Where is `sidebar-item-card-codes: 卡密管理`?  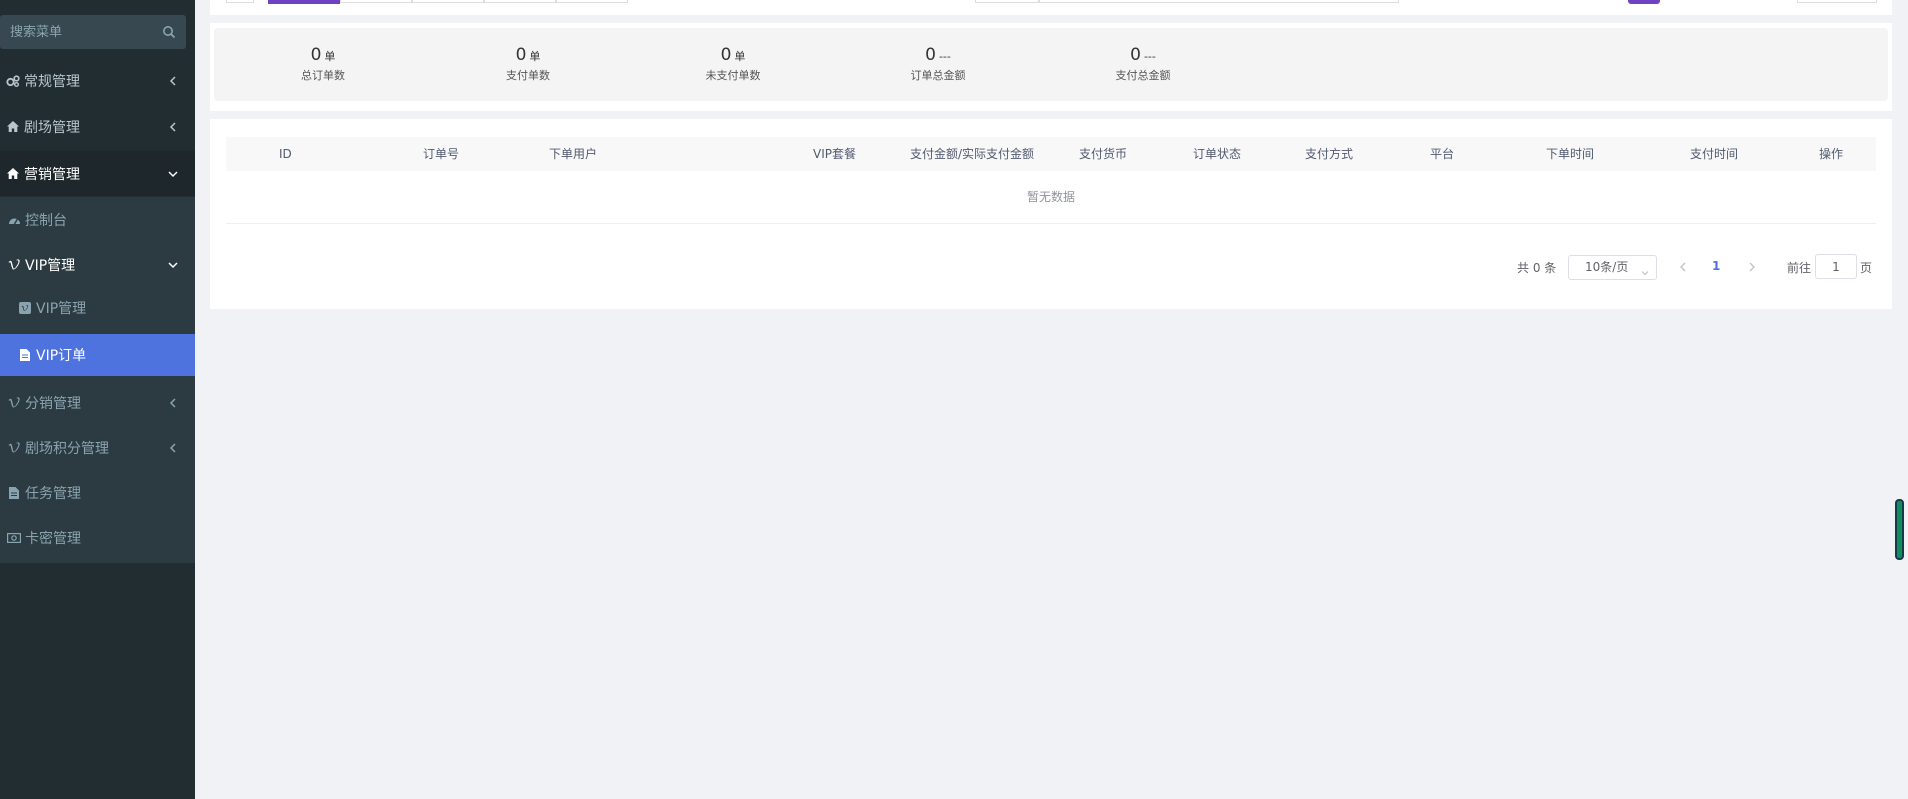
sidebar-item-card-codes: 卡密管理 is located at coordinates (97, 537).